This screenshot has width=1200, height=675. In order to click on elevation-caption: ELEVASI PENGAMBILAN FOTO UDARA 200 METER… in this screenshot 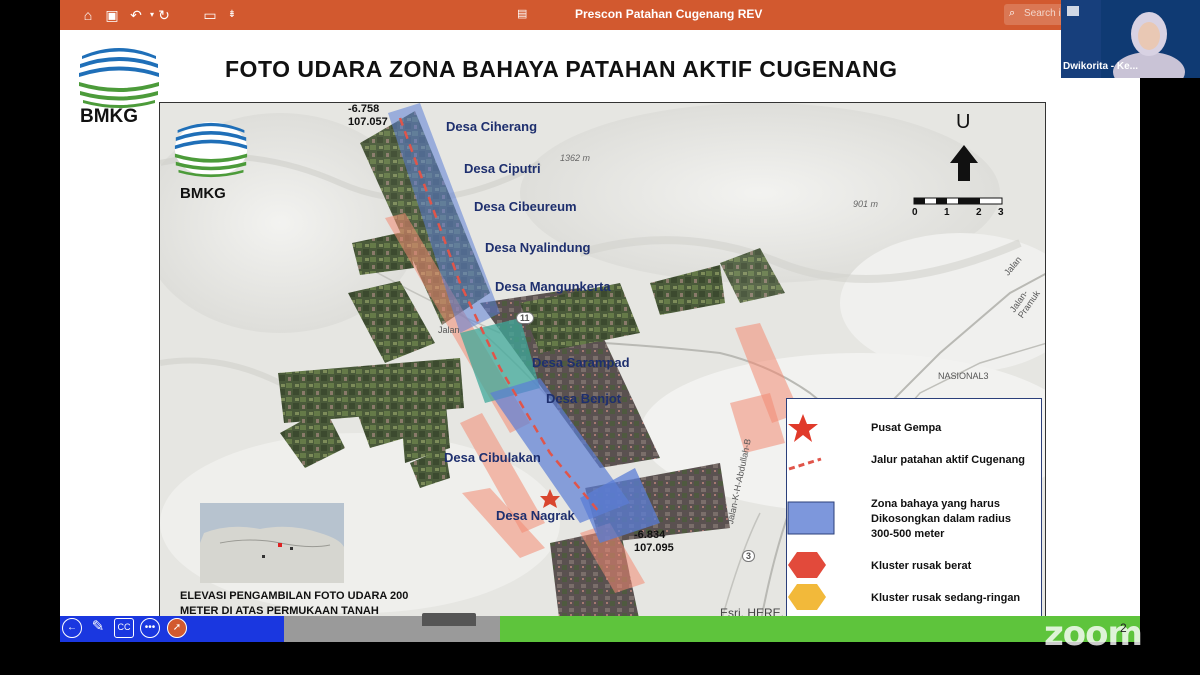, I will do `click(294, 603)`.